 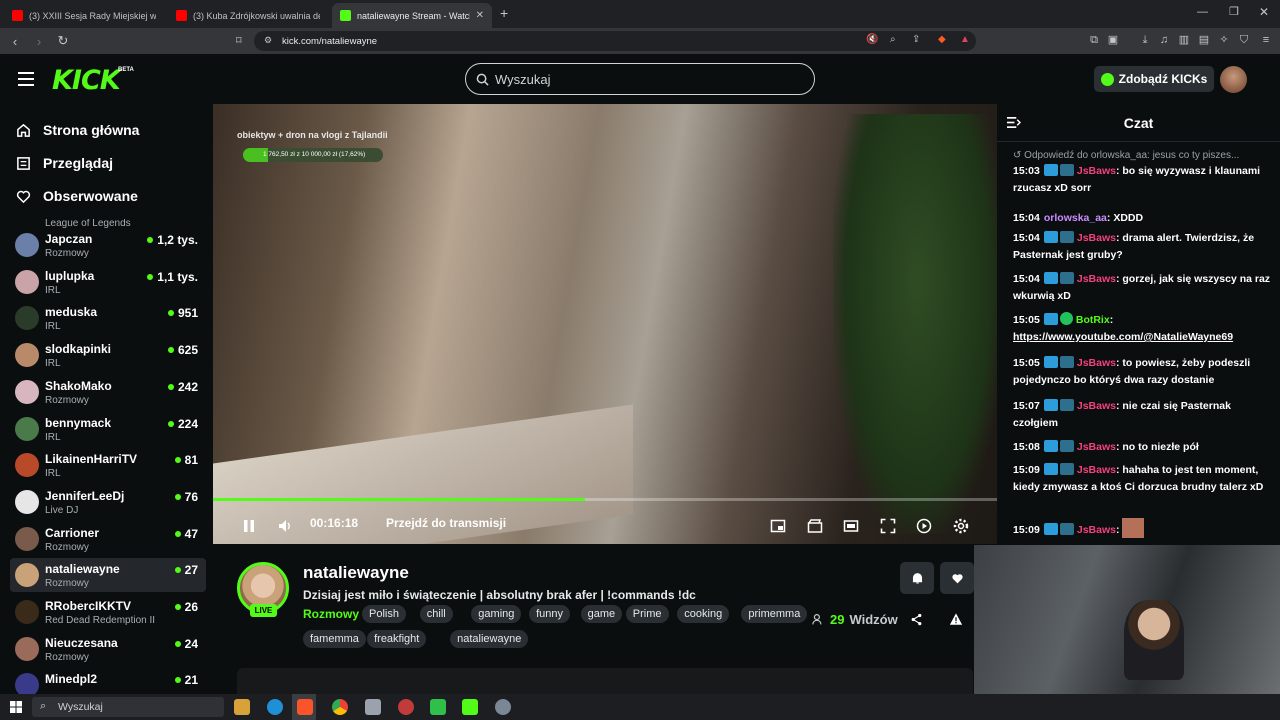 I want to click on sidebar-channel-nataliewayne: nataliewayne Rozmowy 27, so click(x=108, y=575).